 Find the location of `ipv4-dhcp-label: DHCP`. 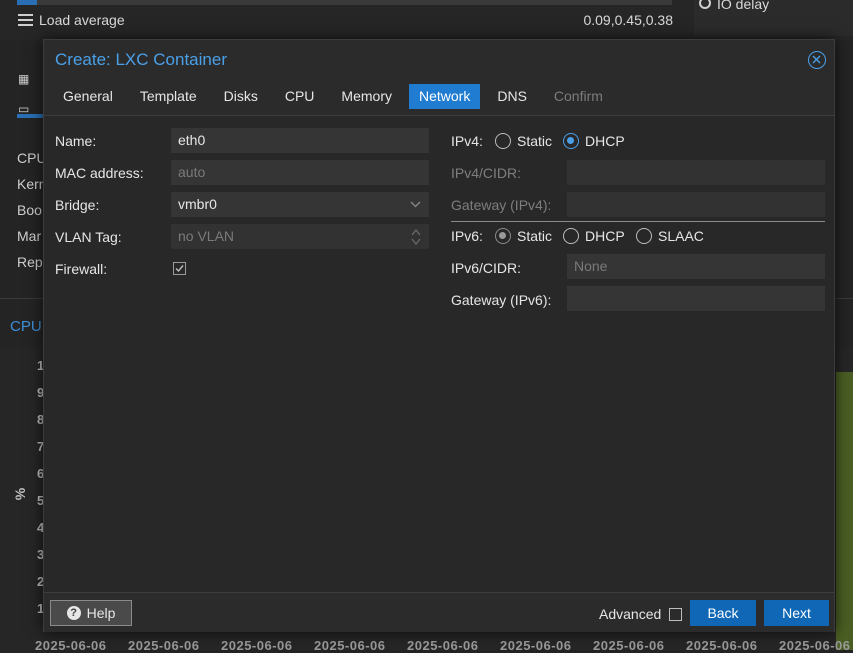

ipv4-dhcp-label: DHCP is located at coordinates (605, 141).